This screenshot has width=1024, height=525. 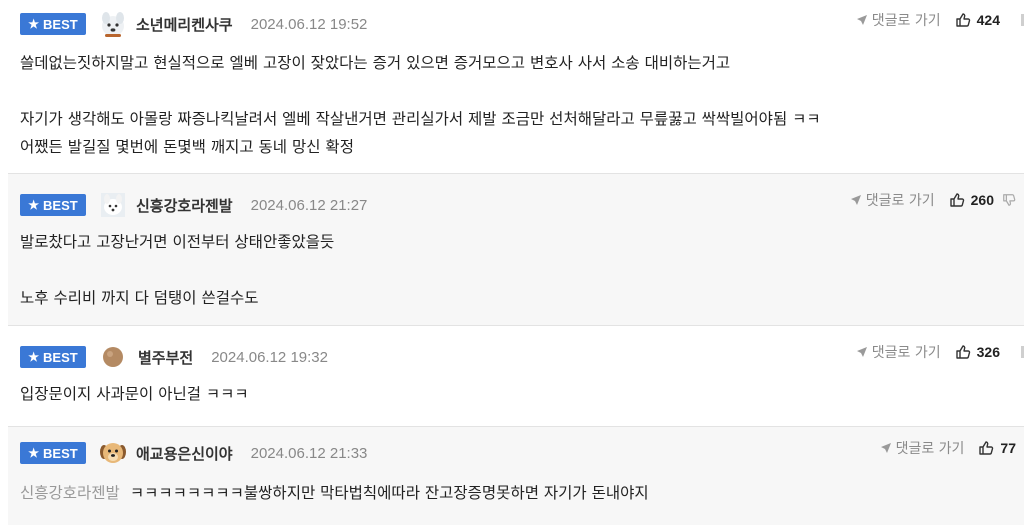 I want to click on comment-author: 애교용은신이야, so click(x=184, y=453).